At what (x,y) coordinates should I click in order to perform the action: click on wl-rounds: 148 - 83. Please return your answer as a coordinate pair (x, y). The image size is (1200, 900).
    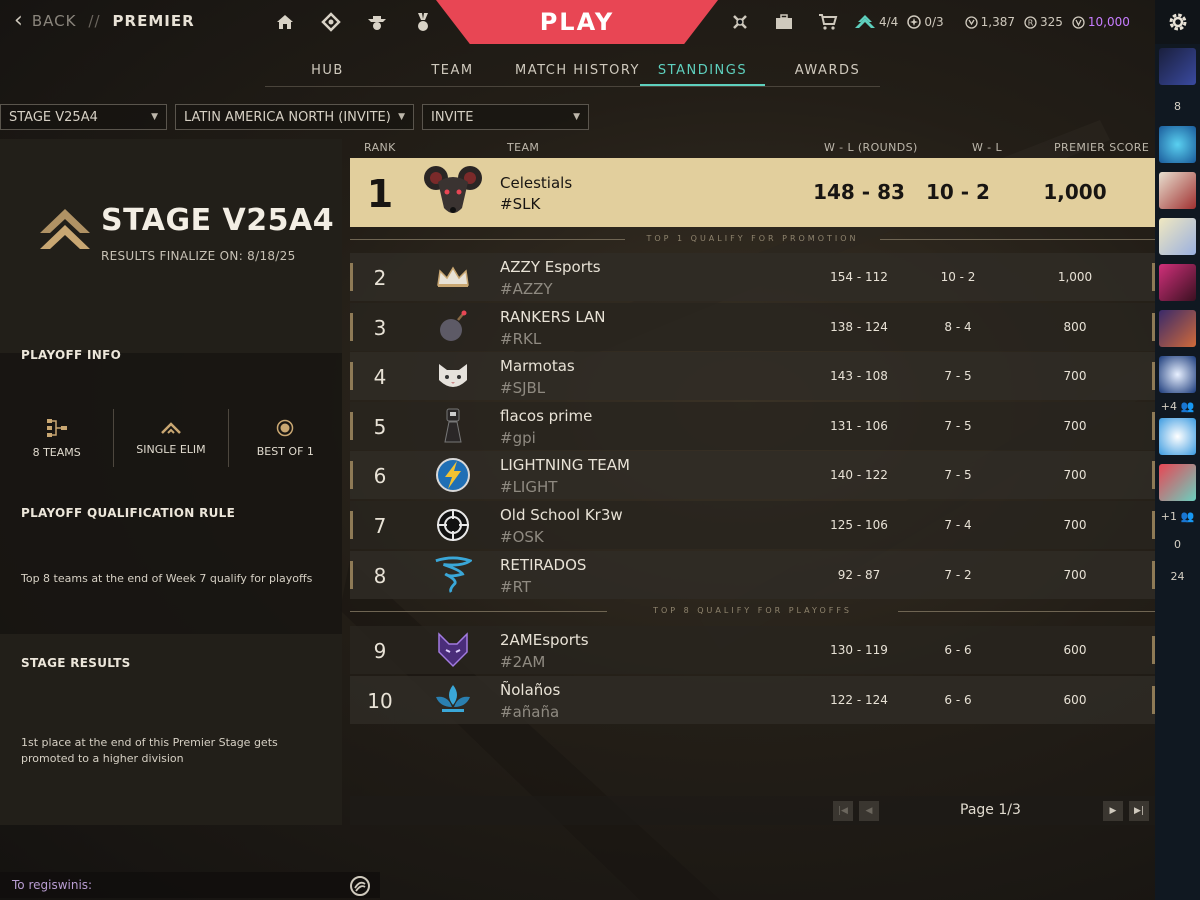
    Looking at the image, I should click on (859, 192).